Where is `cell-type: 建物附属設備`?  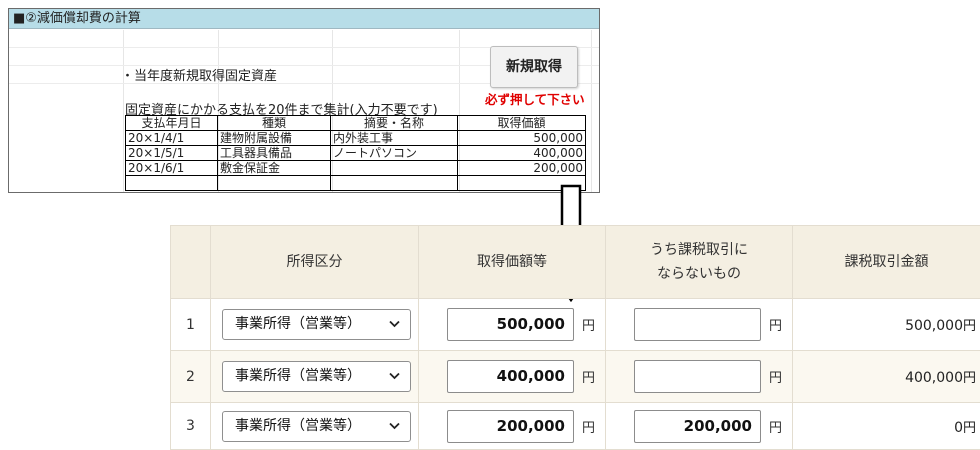
cell-type: 建物附属設備 is located at coordinates (274, 138).